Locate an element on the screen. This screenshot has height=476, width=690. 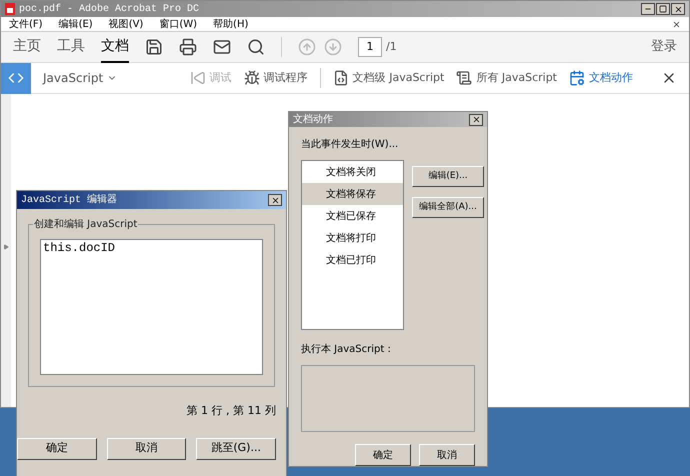
toolbar-button: 文档动作 is located at coordinates (601, 78).